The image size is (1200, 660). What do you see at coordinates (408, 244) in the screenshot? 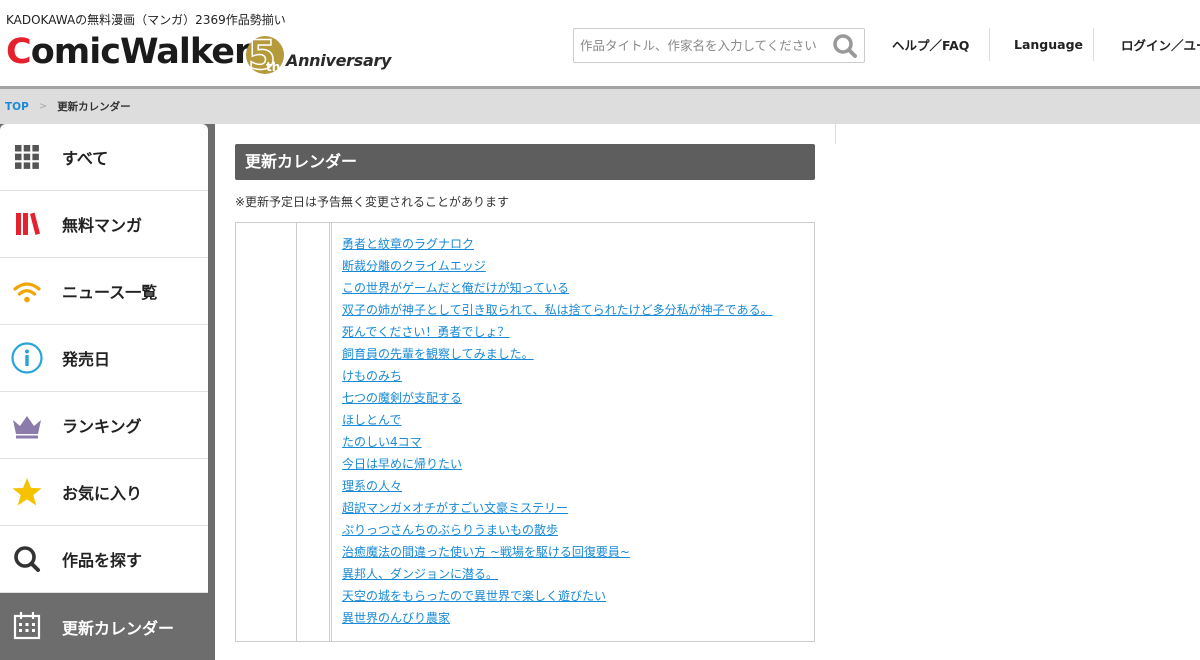
I see `manga-title-link: 勇者と紋章のラグナロク` at bounding box center [408, 244].